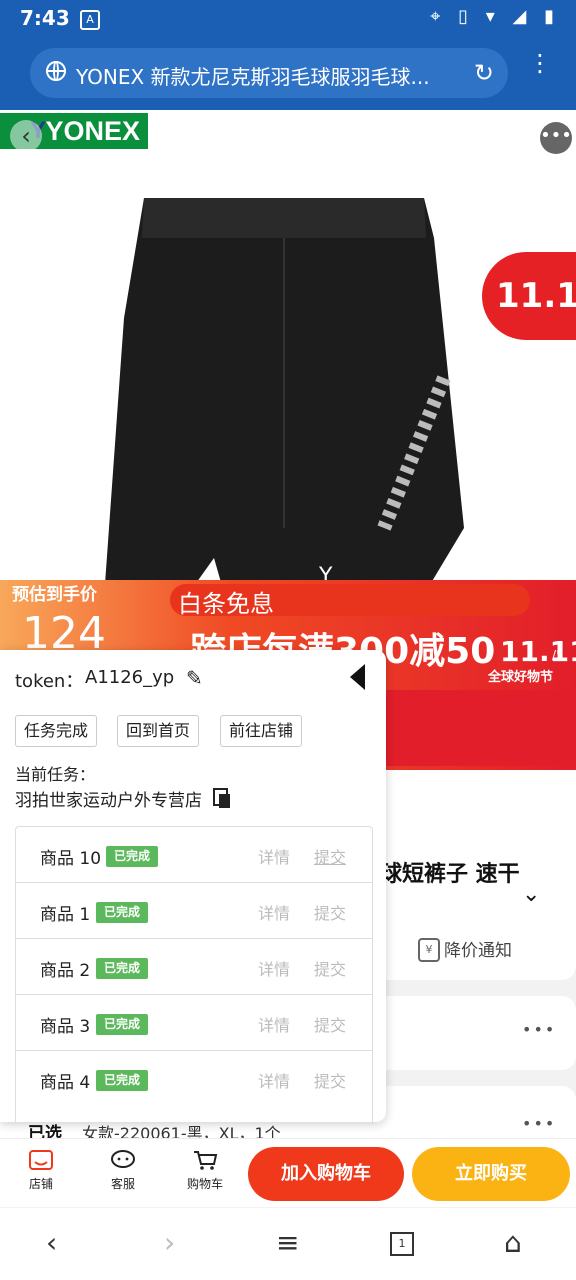 This screenshot has height=1280, width=576. I want to click on double-eleven-badge: 11.11, so click(529, 296).